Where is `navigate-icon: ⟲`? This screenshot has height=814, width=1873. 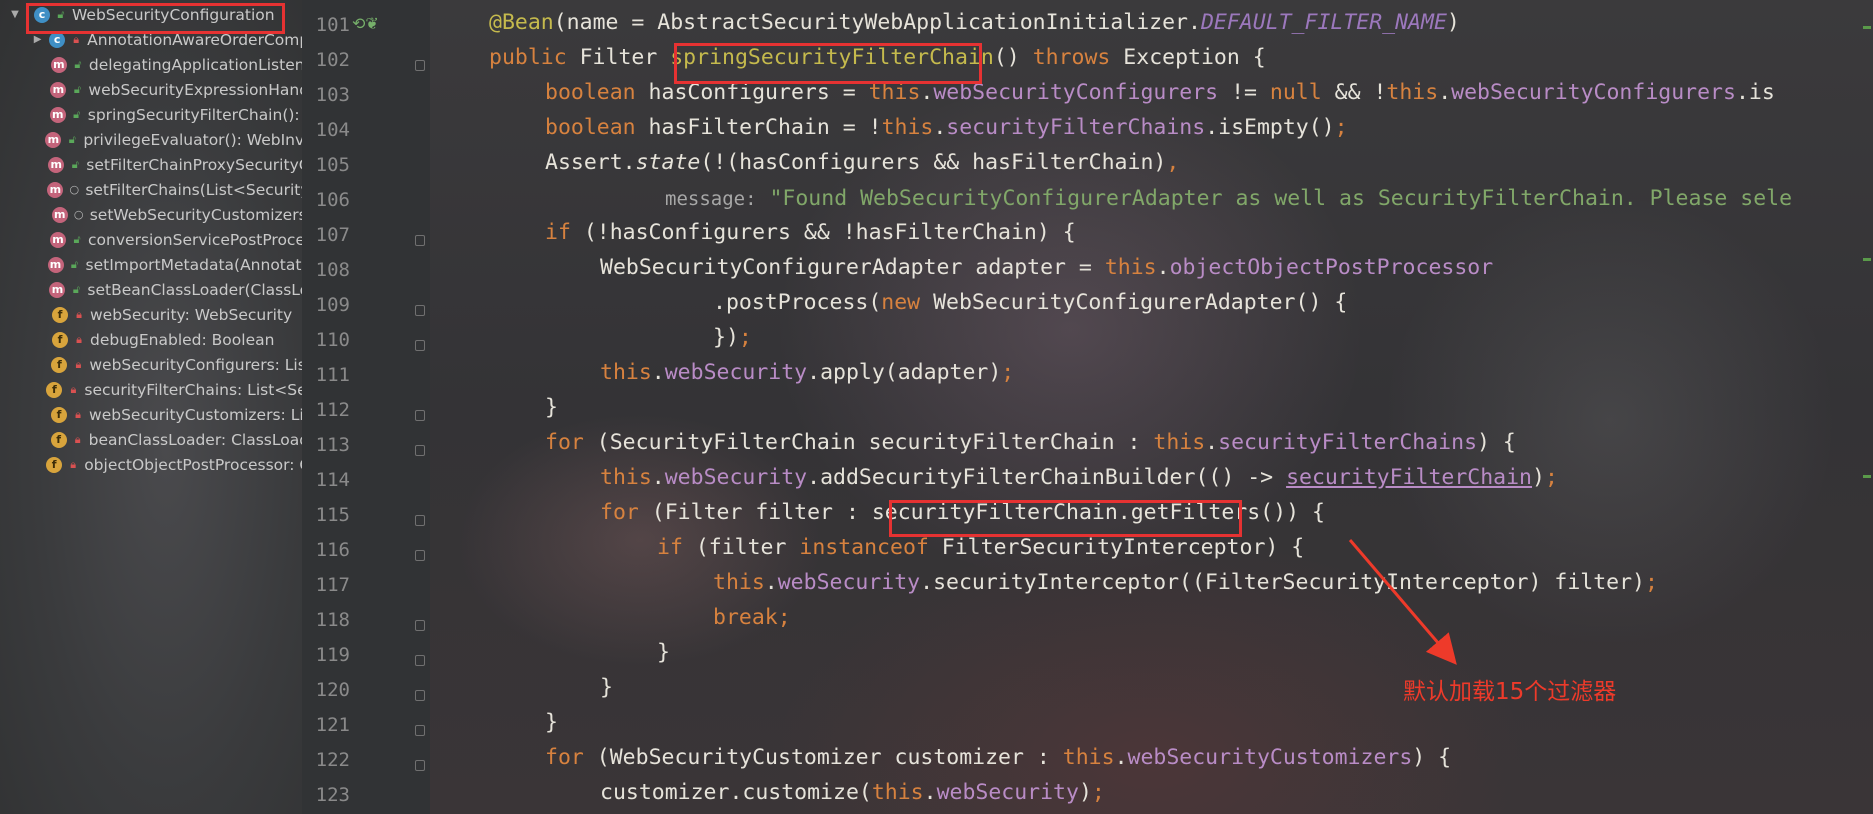
navigate-icon: ⟲ is located at coordinates (358, 23).